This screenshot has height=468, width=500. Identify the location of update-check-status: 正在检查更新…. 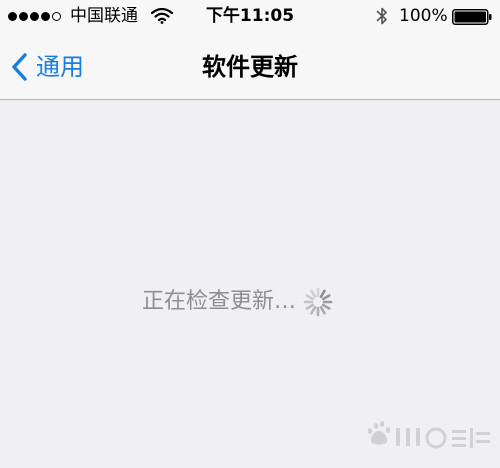
(238, 302).